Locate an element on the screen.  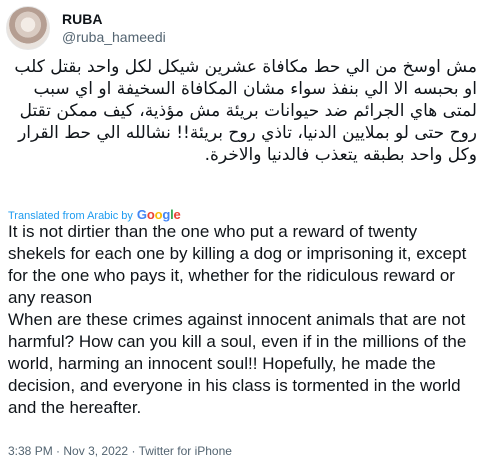
tweet-source: Twitter for iPhone is located at coordinates (185, 451).